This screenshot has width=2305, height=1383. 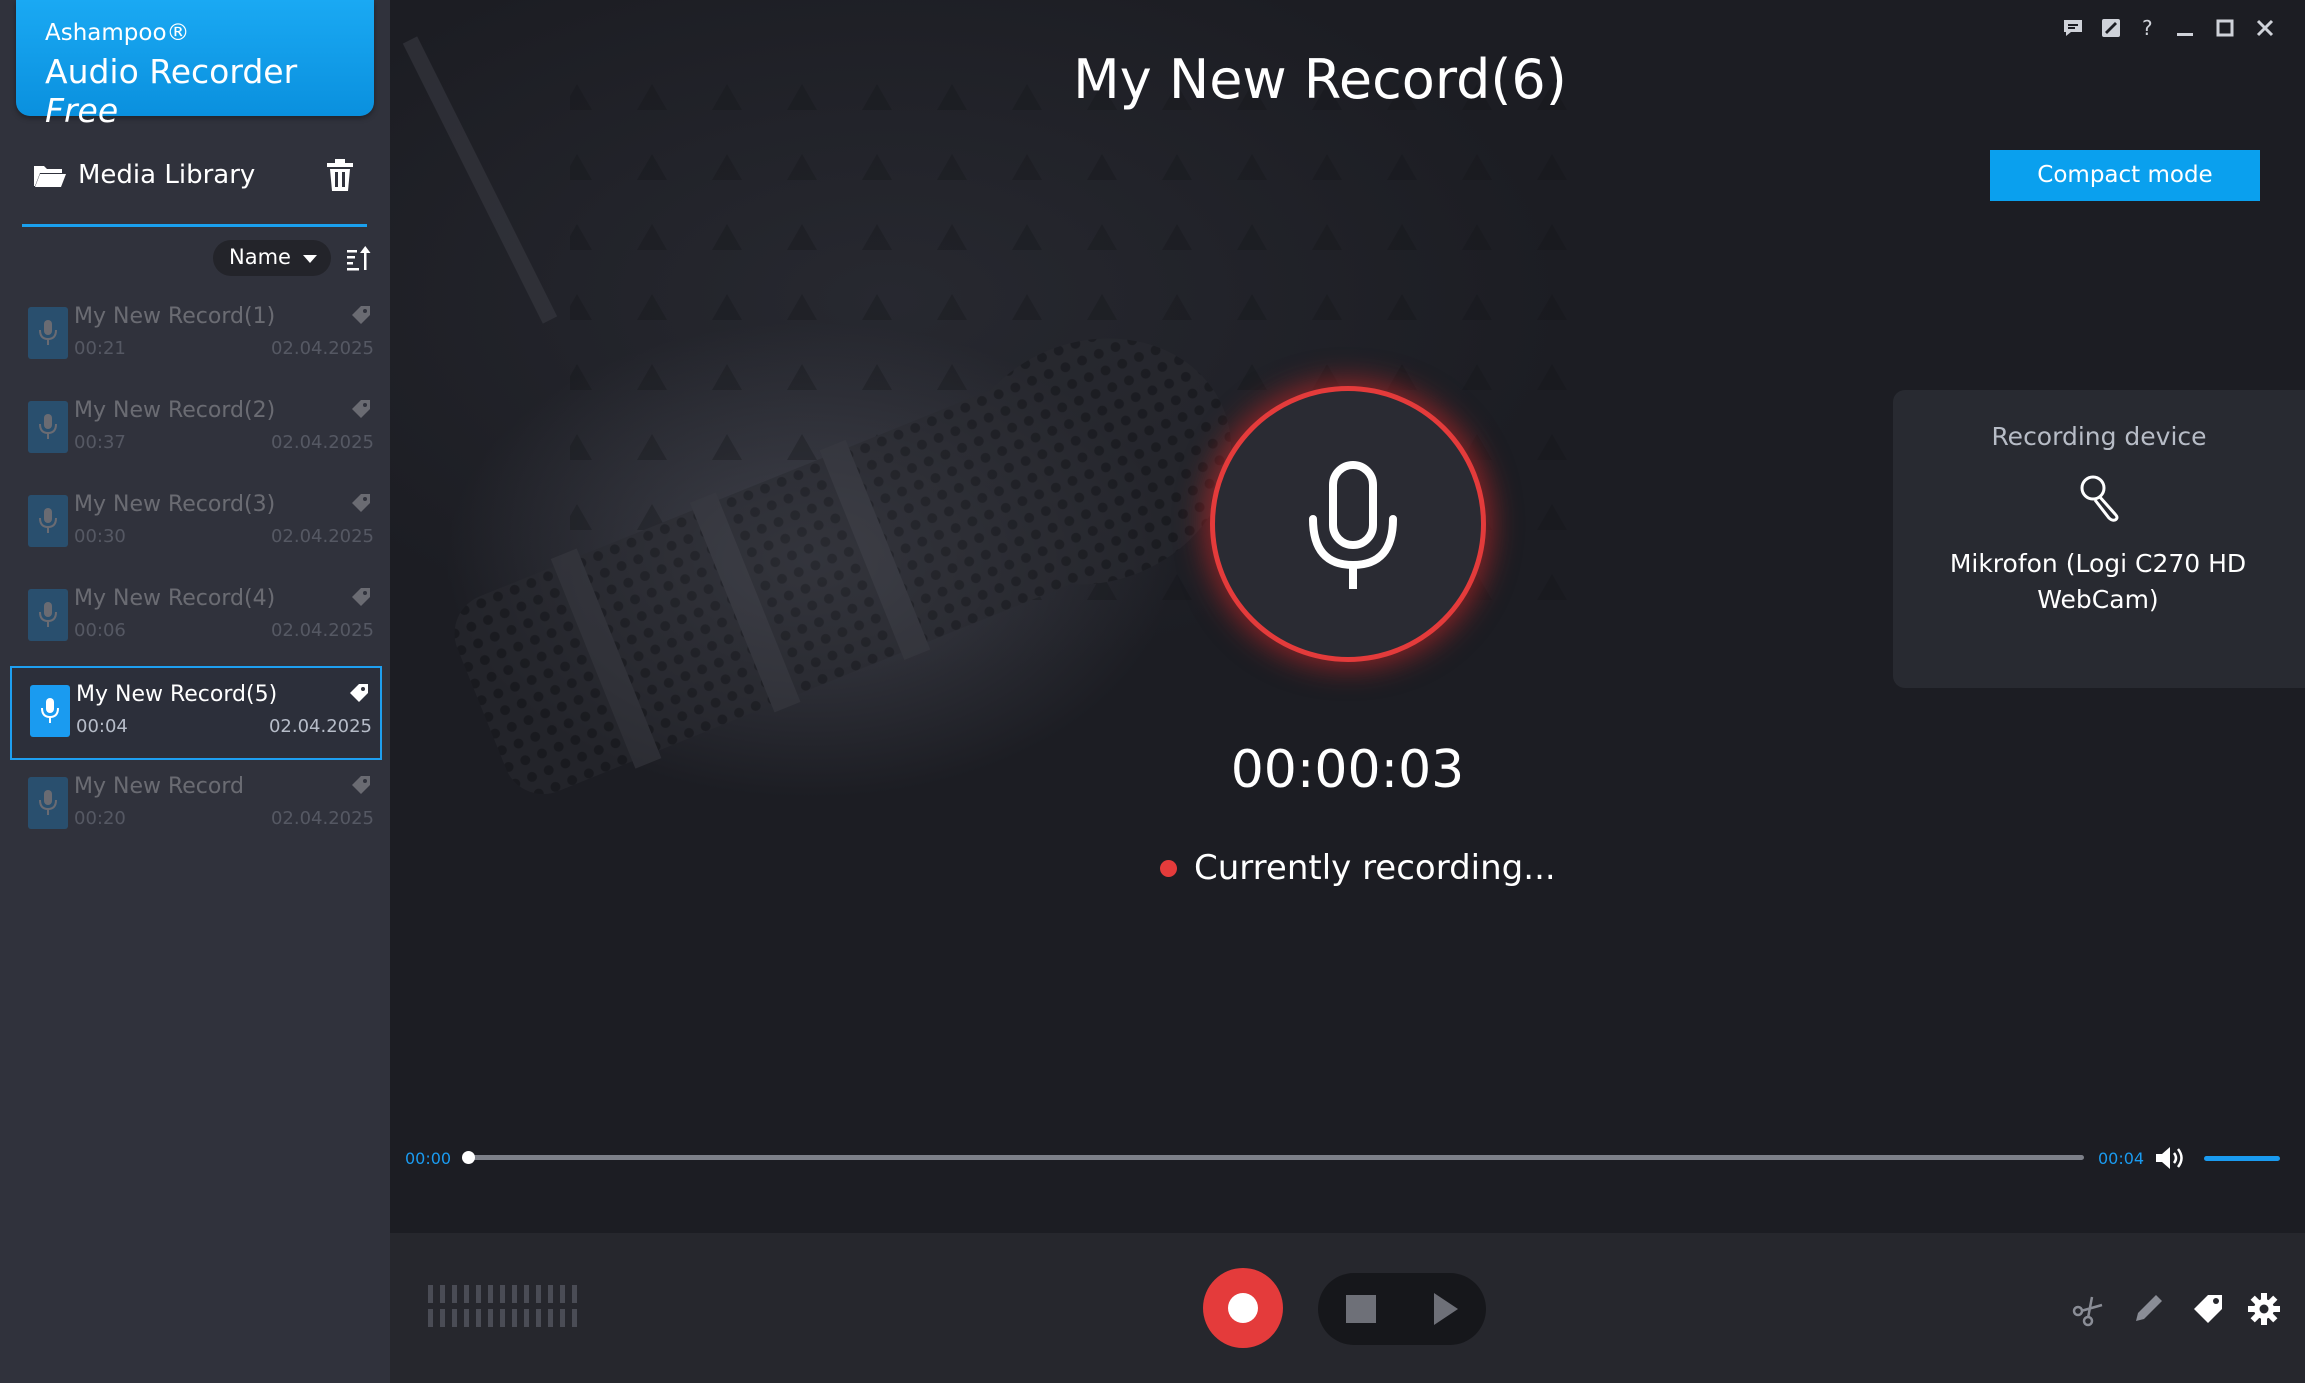 What do you see at coordinates (194, 225) in the screenshot?
I see `library-tab-underline` at bounding box center [194, 225].